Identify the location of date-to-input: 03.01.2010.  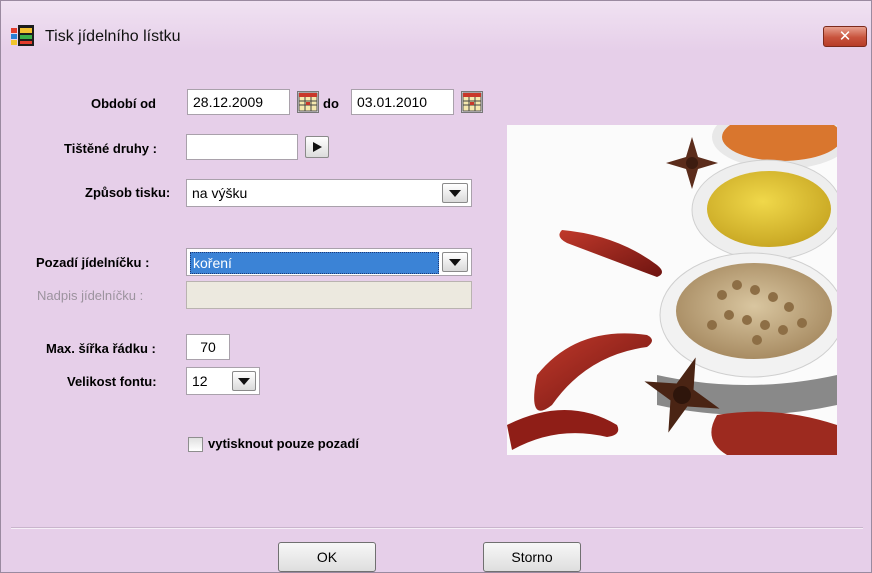
(402, 102).